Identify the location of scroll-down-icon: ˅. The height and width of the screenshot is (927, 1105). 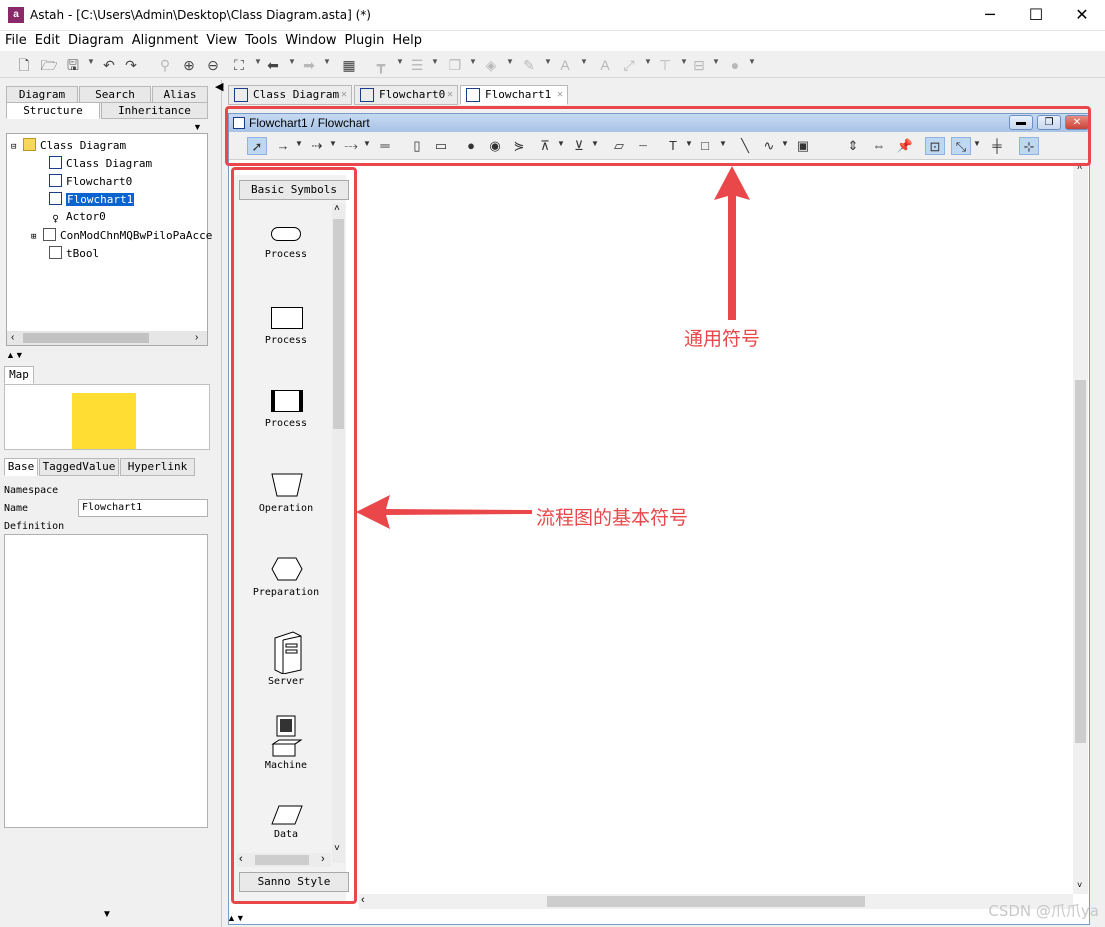
(1079, 885).